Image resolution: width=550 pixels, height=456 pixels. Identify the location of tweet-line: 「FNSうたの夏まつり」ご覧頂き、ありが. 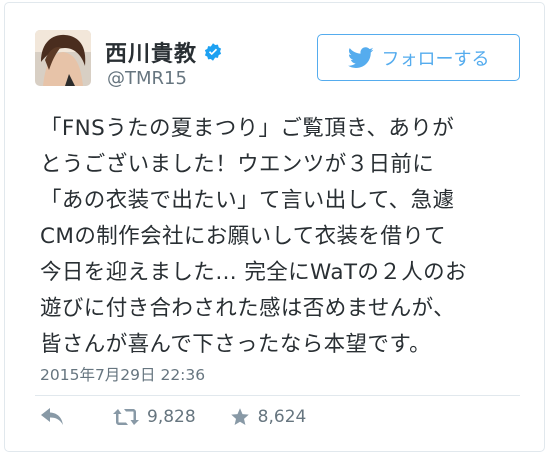
(247, 128).